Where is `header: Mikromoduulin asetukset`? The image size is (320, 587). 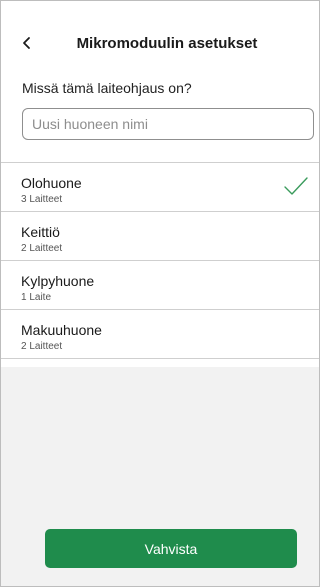
header: Mikromoduulin asetukset is located at coordinates (160, 44).